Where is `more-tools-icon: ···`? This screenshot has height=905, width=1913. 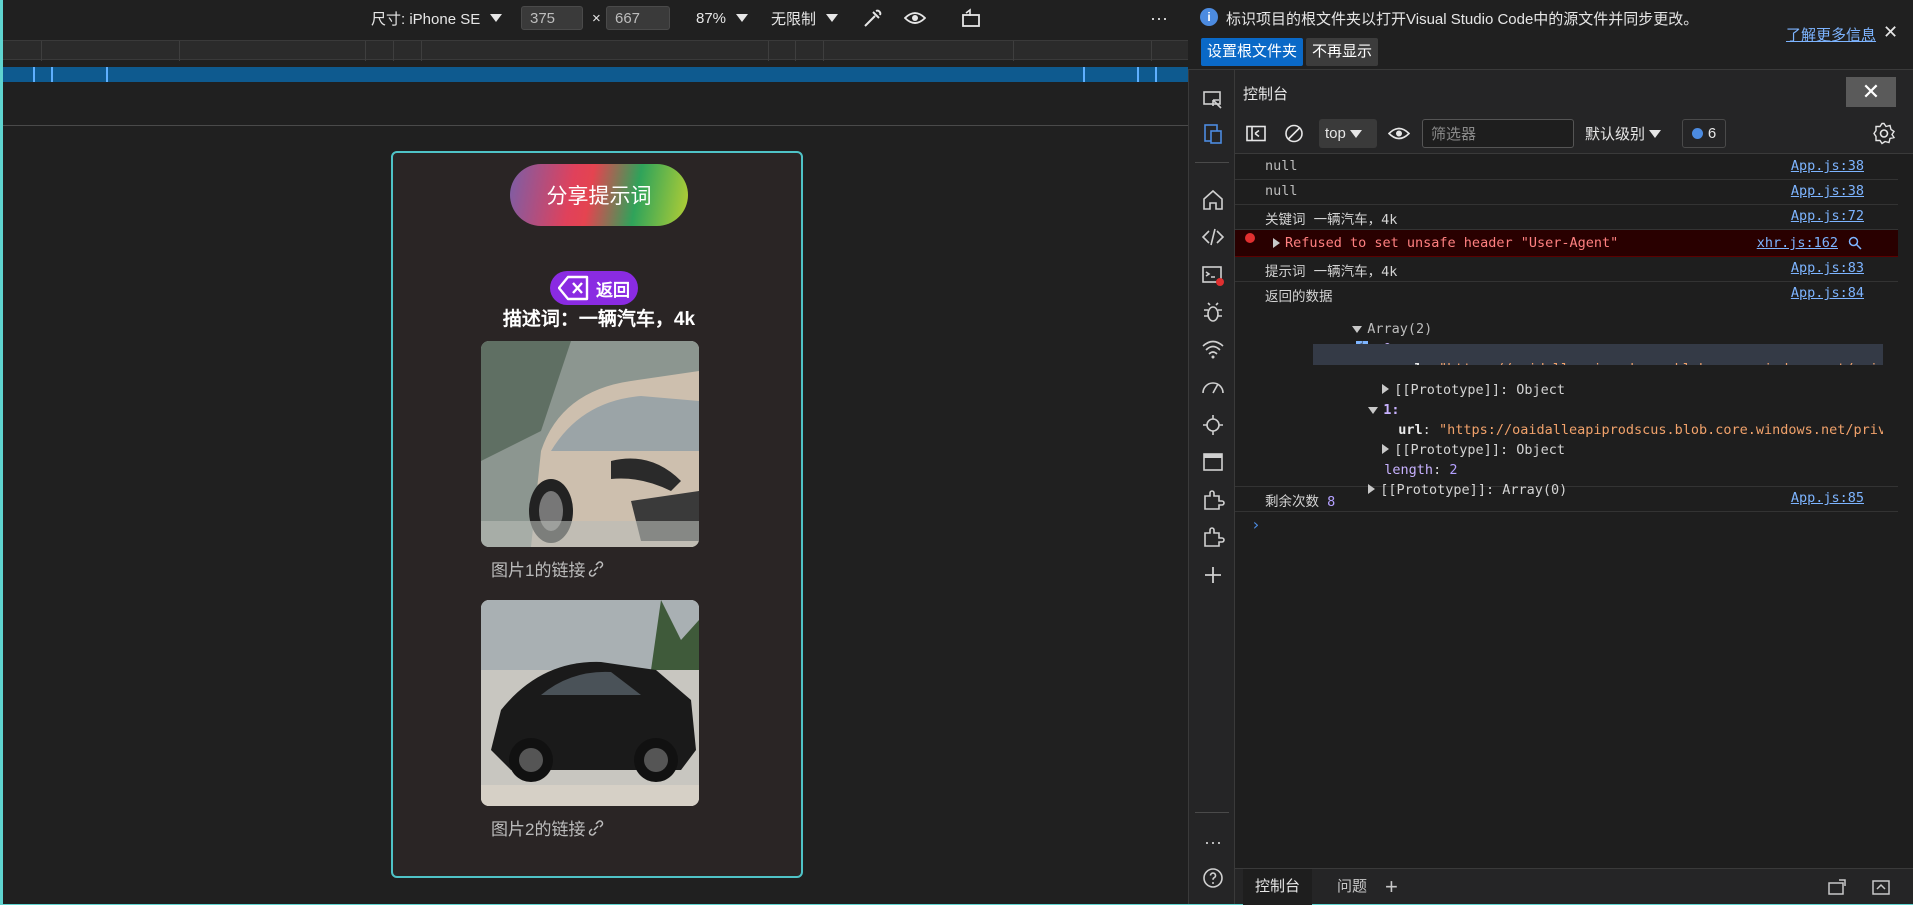 more-tools-icon: ··· is located at coordinates (1213, 842).